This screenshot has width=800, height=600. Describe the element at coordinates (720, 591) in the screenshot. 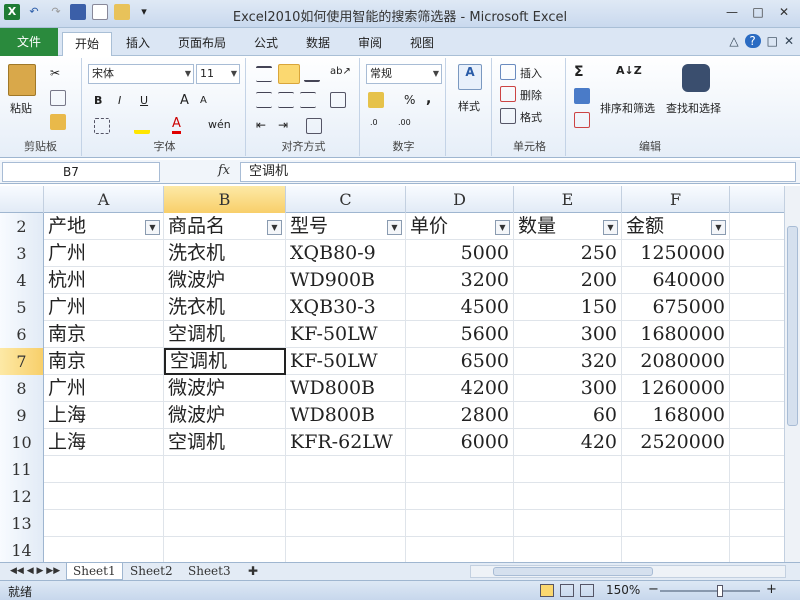

I see `zoom-slider-knob` at that location.